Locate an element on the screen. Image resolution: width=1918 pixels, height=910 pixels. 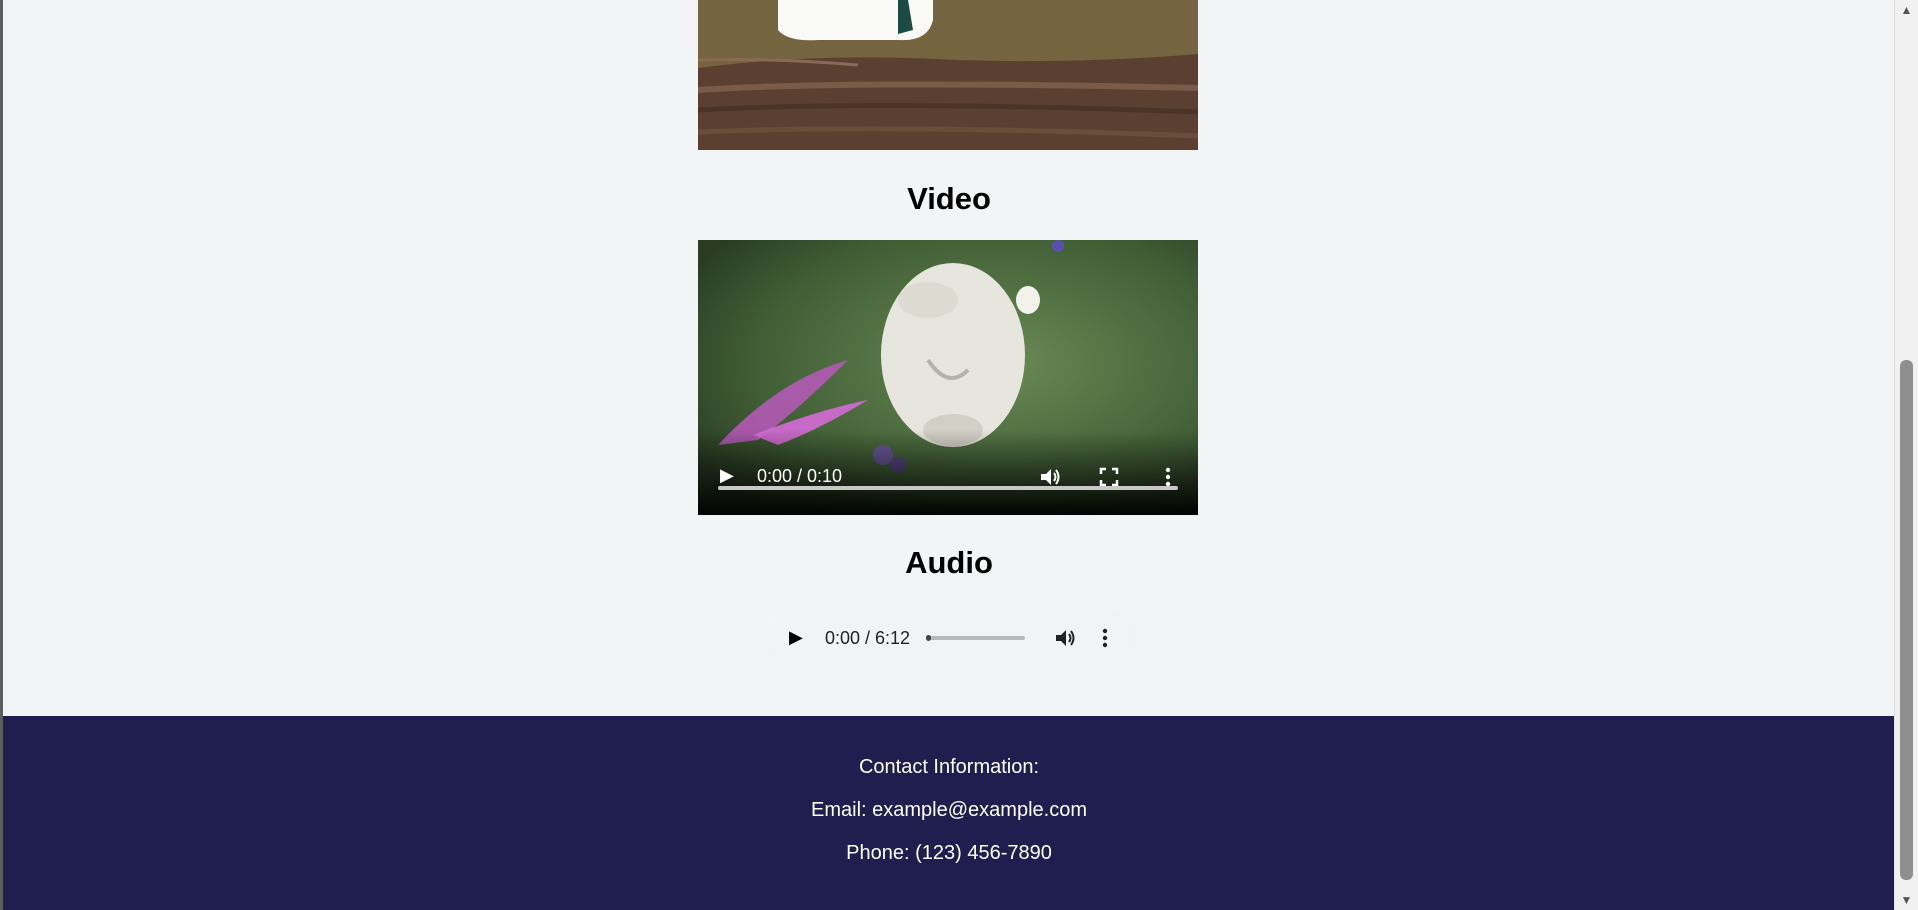
vertical-scrollbar: ▲ ▼ is located at coordinates (1906, 455).